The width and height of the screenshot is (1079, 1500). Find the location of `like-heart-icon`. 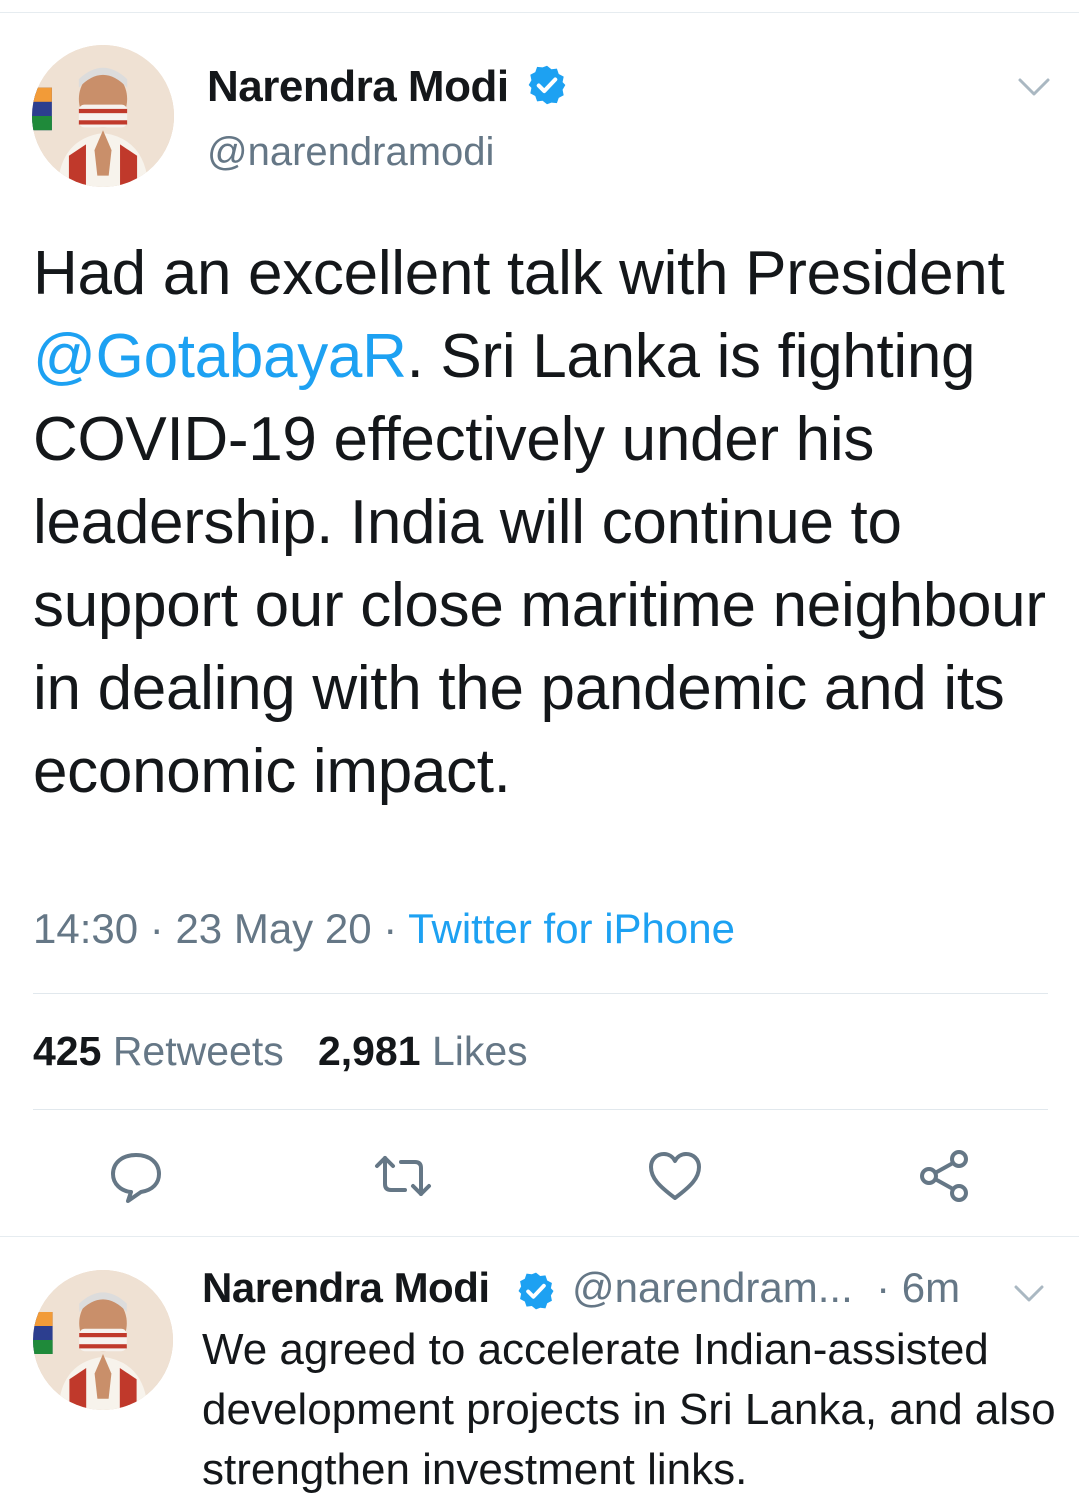

like-heart-icon is located at coordinates (675, 1176).